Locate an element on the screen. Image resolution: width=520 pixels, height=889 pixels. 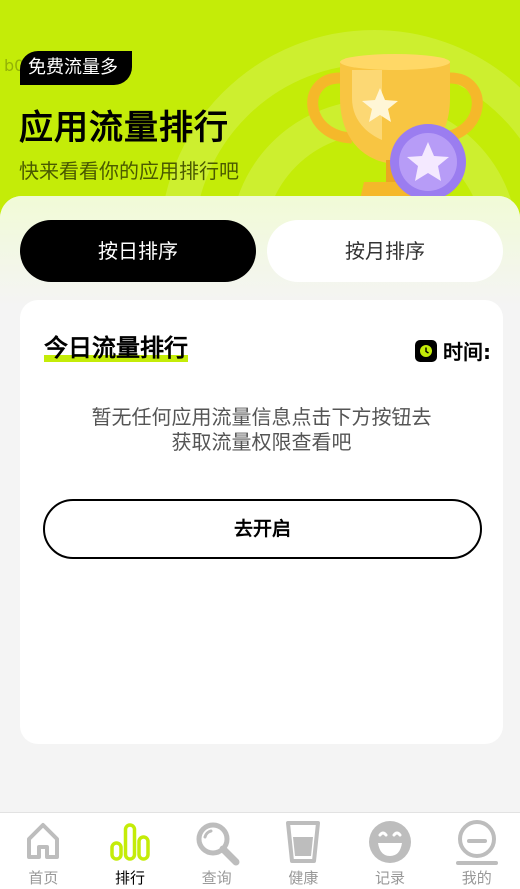
smile-icon is located at coordinates (390, 842).